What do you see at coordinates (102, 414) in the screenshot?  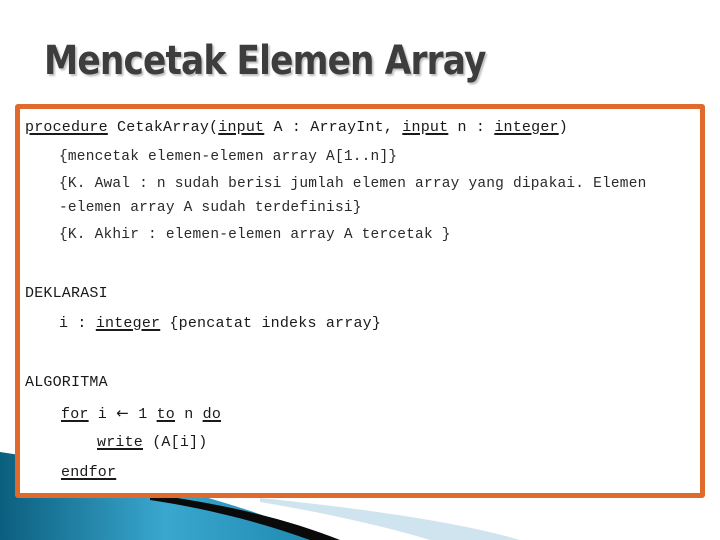 I see `loop-var: i` at bounding box center [102, 414].